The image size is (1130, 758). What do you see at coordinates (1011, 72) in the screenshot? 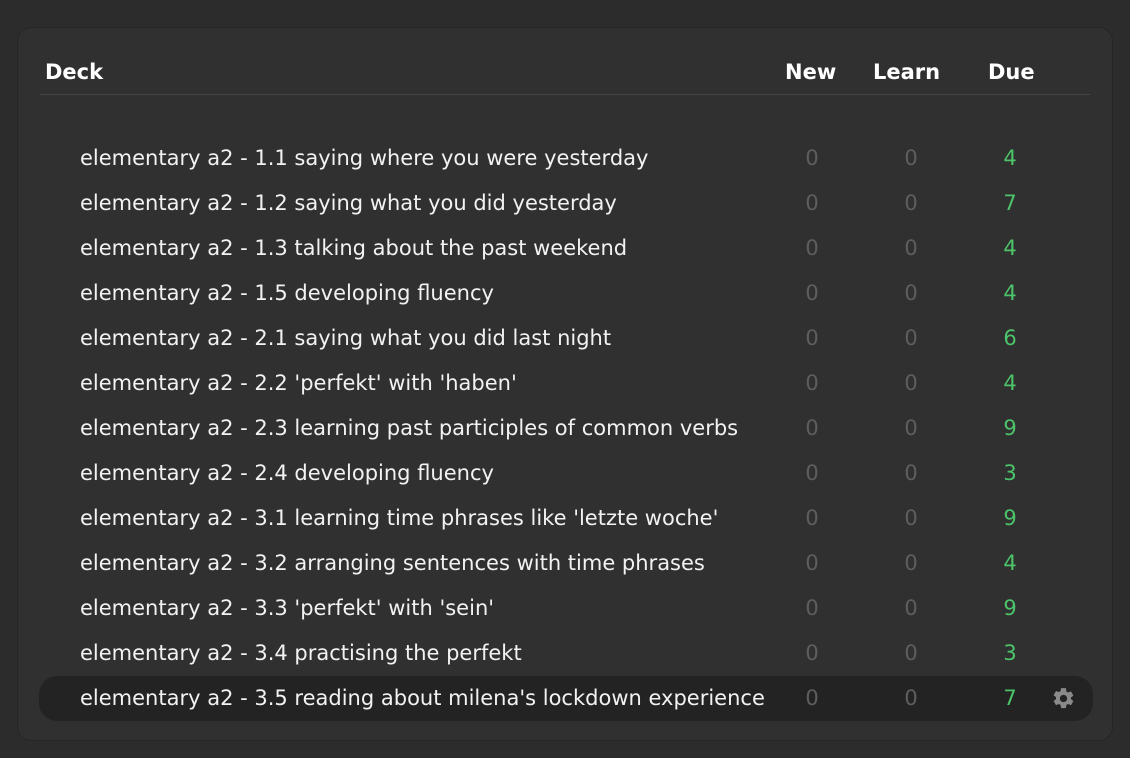
I see `header-due: Due` at bounding box center [1011, 72].